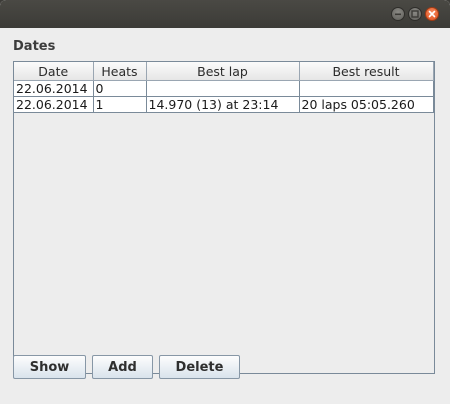 This screenshot has width=450, height=404. Describe the element at coordinates (120, 88) in the screenshot. I see `cell-heats: 0` at that location.